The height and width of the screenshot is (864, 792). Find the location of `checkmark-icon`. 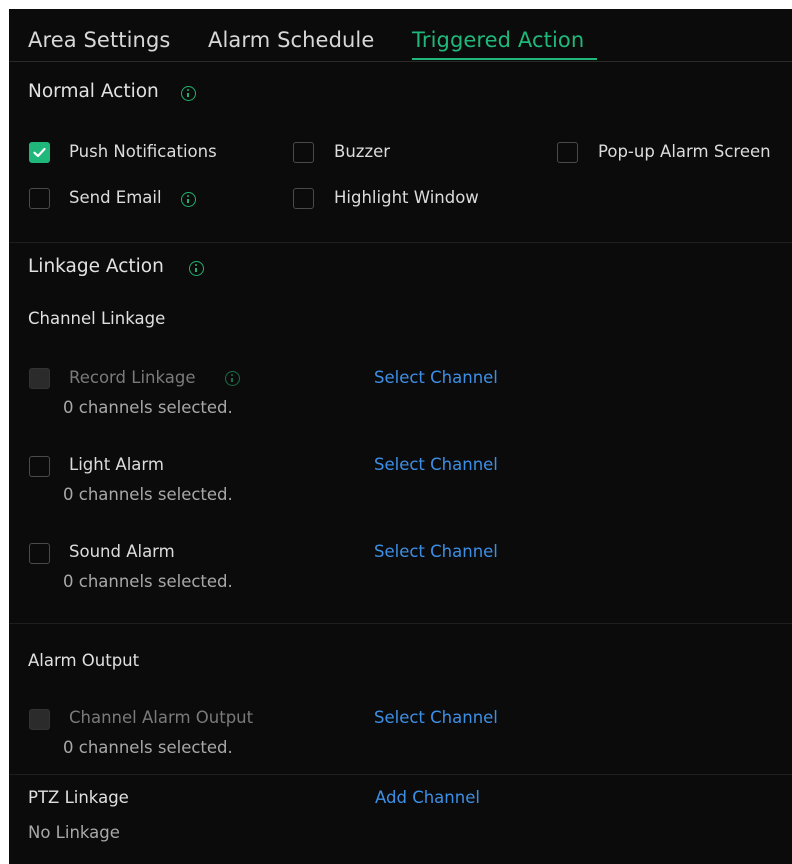

checkmark-icon is located at coordinates (39, 152).